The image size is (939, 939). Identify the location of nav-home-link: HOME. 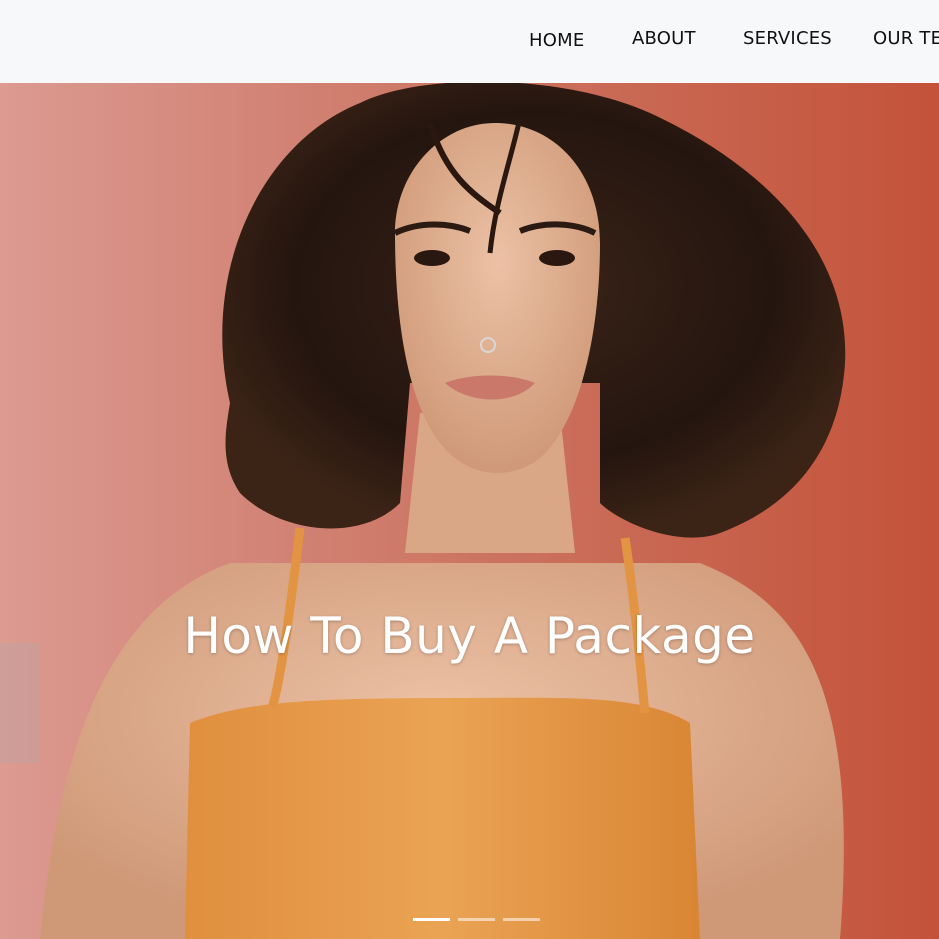
(556, 40).